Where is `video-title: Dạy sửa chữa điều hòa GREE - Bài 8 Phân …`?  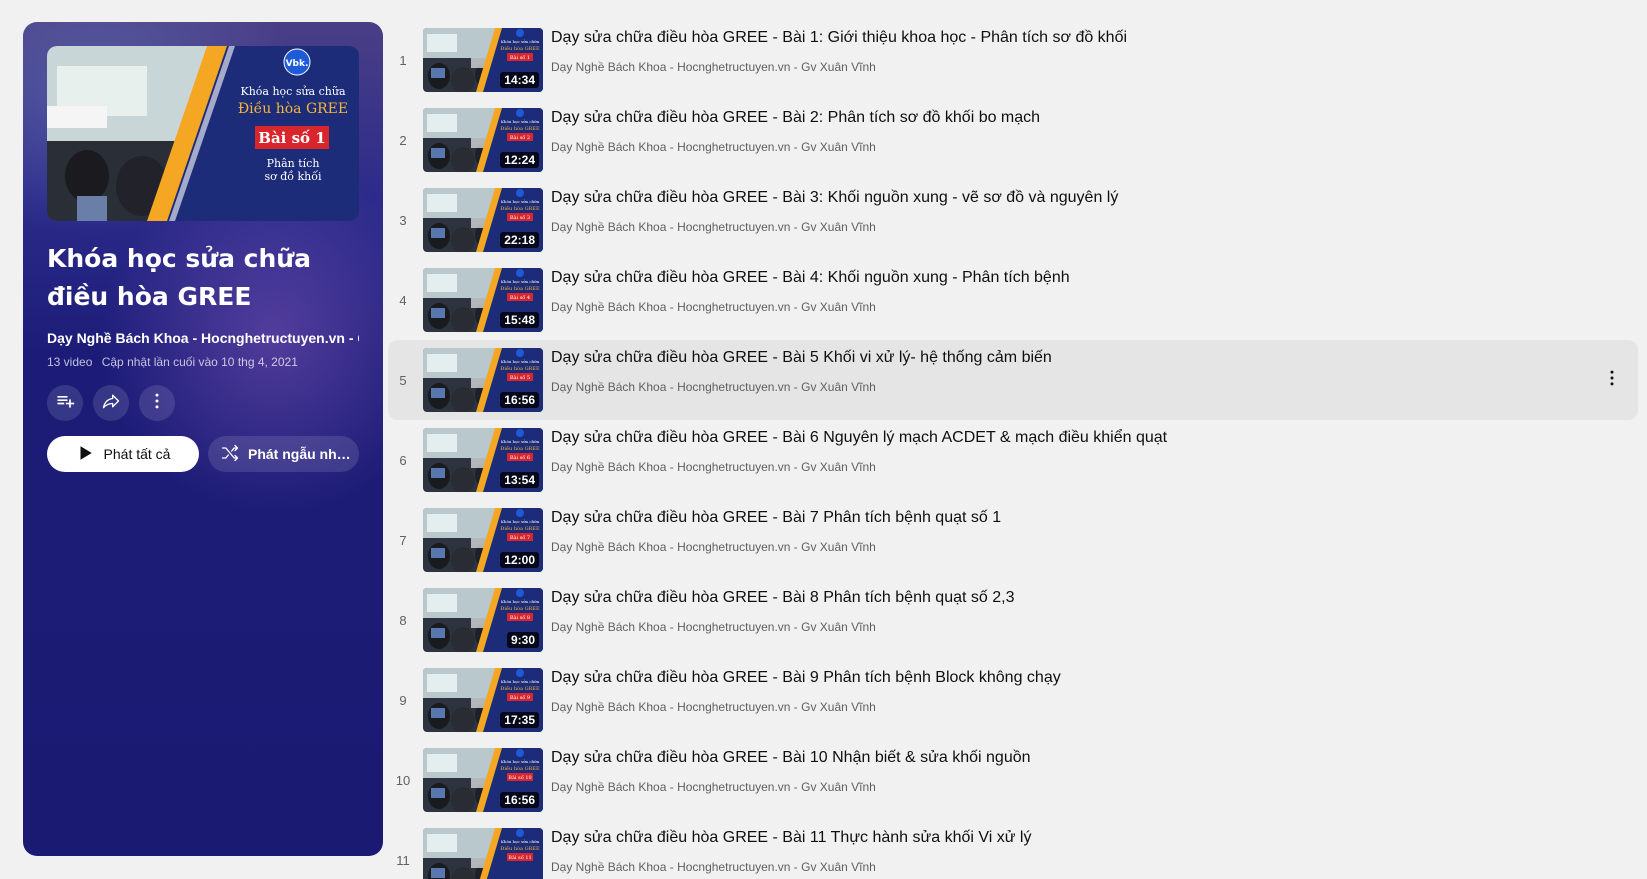 video-title: Dạy sửa chữa điều hòa GREE - Bài 8 Phân … is located at coordinates (782, 598).